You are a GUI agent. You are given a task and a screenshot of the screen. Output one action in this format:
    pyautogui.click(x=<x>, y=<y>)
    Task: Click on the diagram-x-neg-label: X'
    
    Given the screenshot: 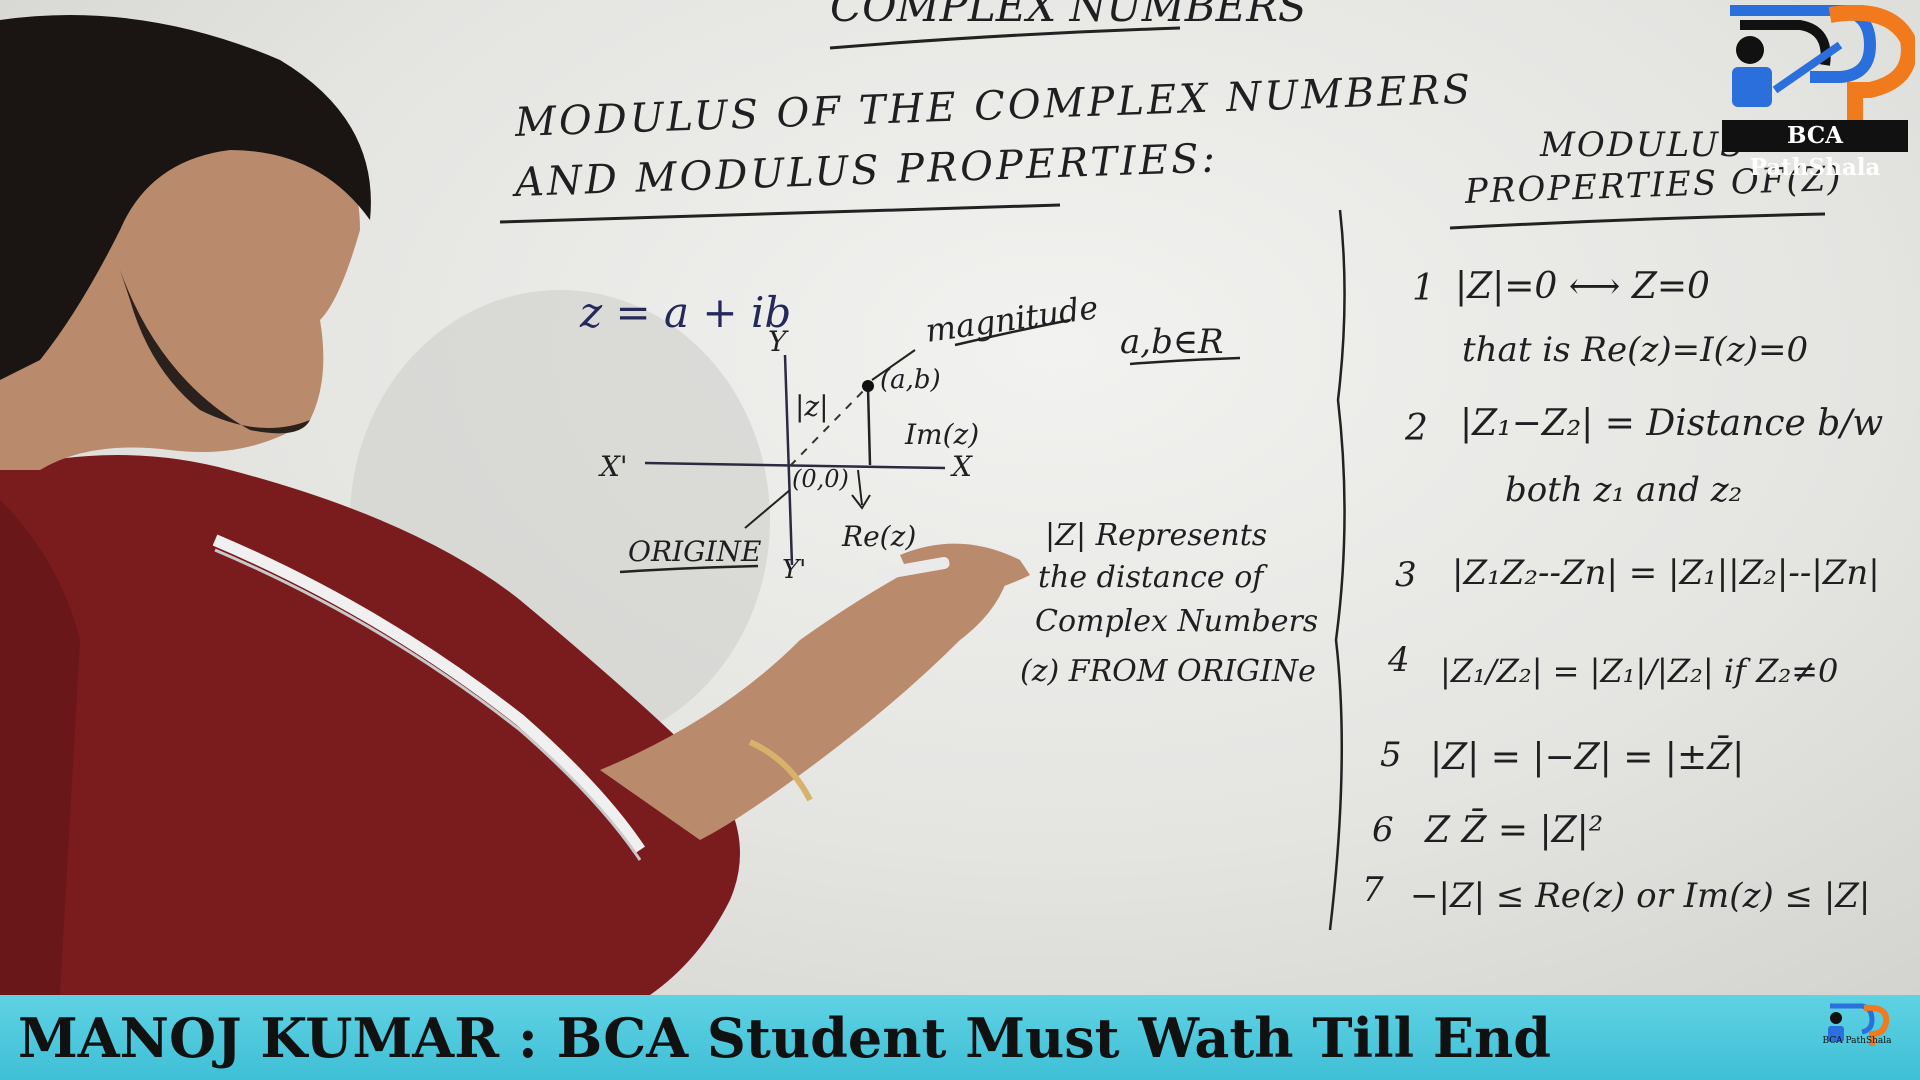 What is the action you would take?
    pyautogui.click(x=614, y=466)
    